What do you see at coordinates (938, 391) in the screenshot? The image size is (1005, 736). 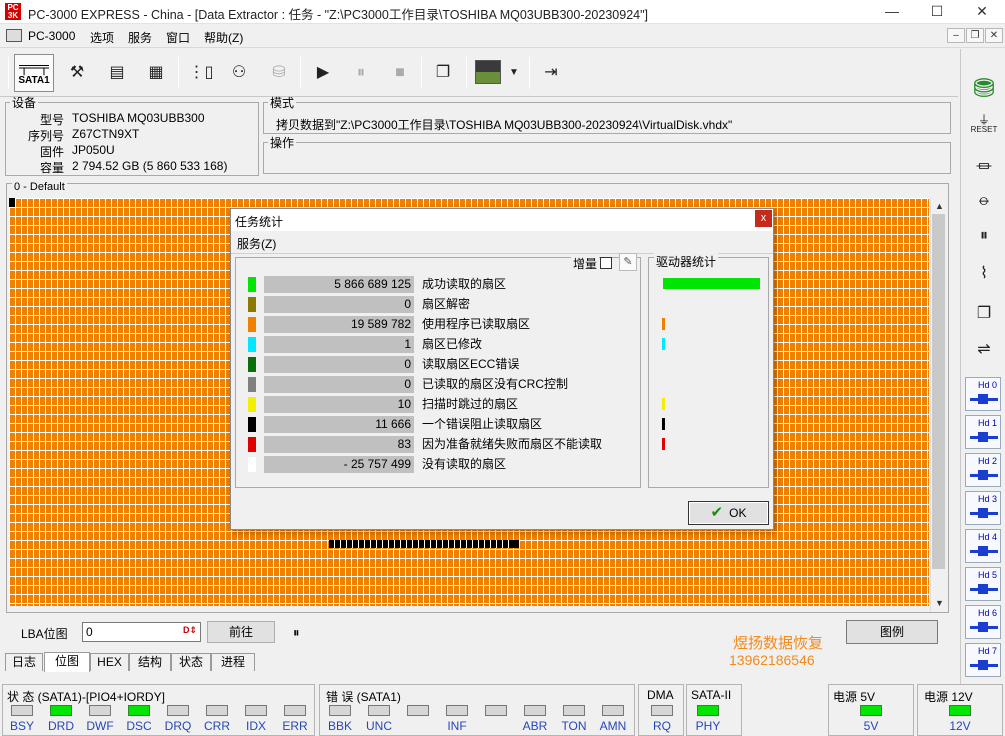 I see `scroll-thumb` at bounding box center [938, 391].